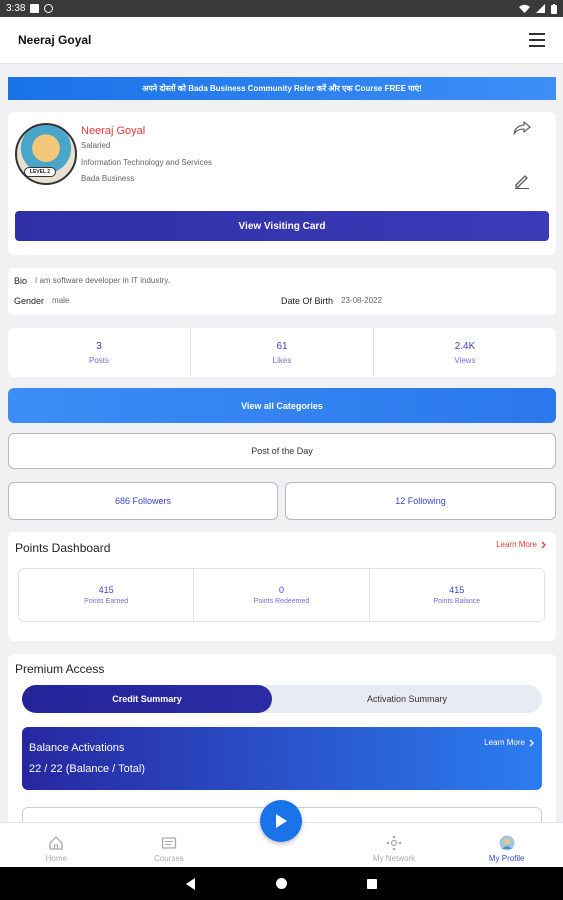 The width and height of the screenshot is (563, 900). Describe the element at coordinates (372, 883) in the screenshot. I see `recents-icon` at that location.